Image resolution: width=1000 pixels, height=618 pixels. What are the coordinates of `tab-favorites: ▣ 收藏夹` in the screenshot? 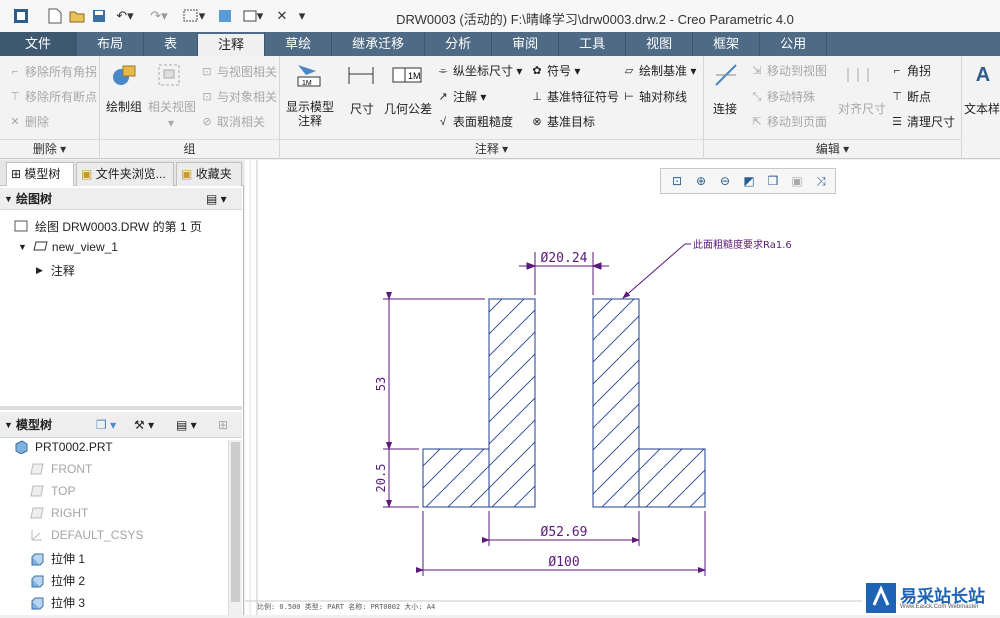 It's located at (209, 174).